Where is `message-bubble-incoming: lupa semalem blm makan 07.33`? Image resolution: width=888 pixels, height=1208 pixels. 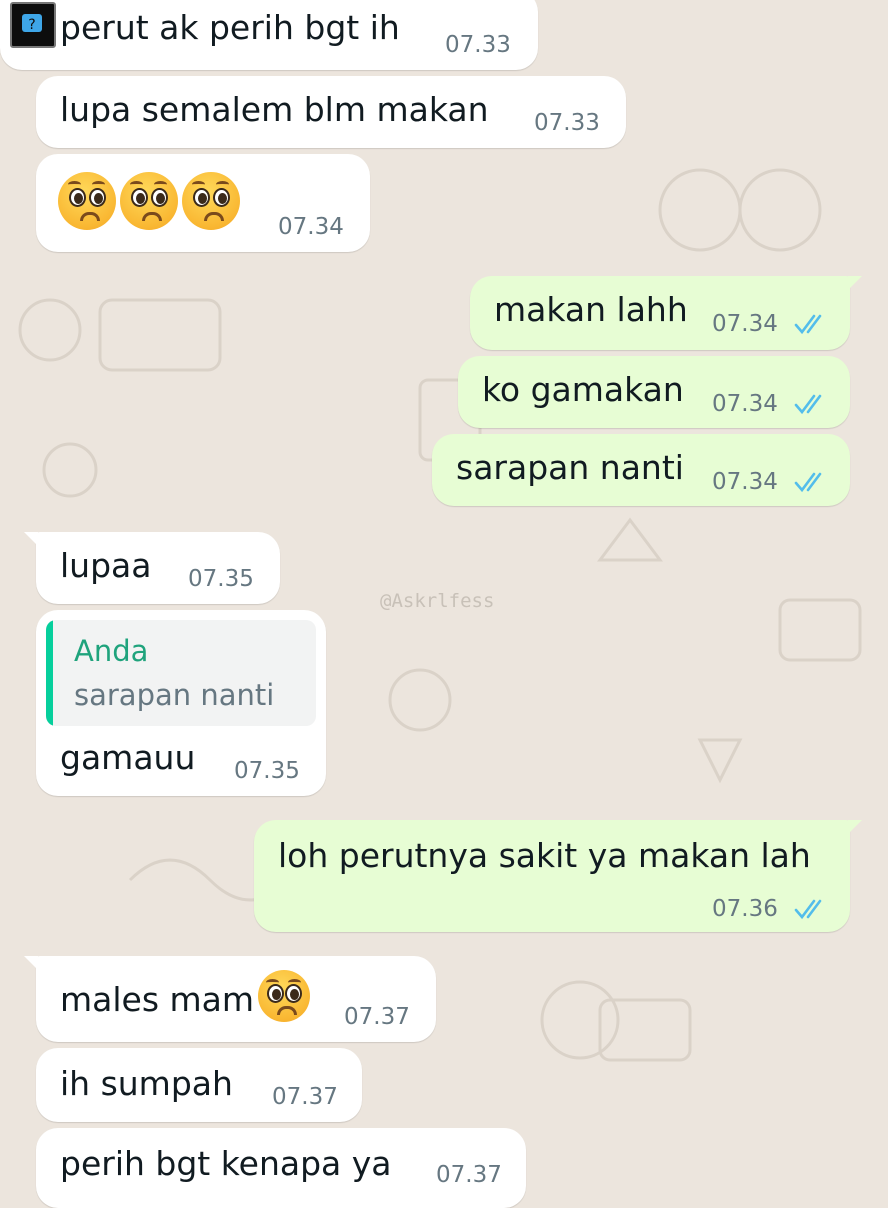 message-bubble-incoming: lupa semalem blm makan 07.33 is located at coordinates (331, 112).